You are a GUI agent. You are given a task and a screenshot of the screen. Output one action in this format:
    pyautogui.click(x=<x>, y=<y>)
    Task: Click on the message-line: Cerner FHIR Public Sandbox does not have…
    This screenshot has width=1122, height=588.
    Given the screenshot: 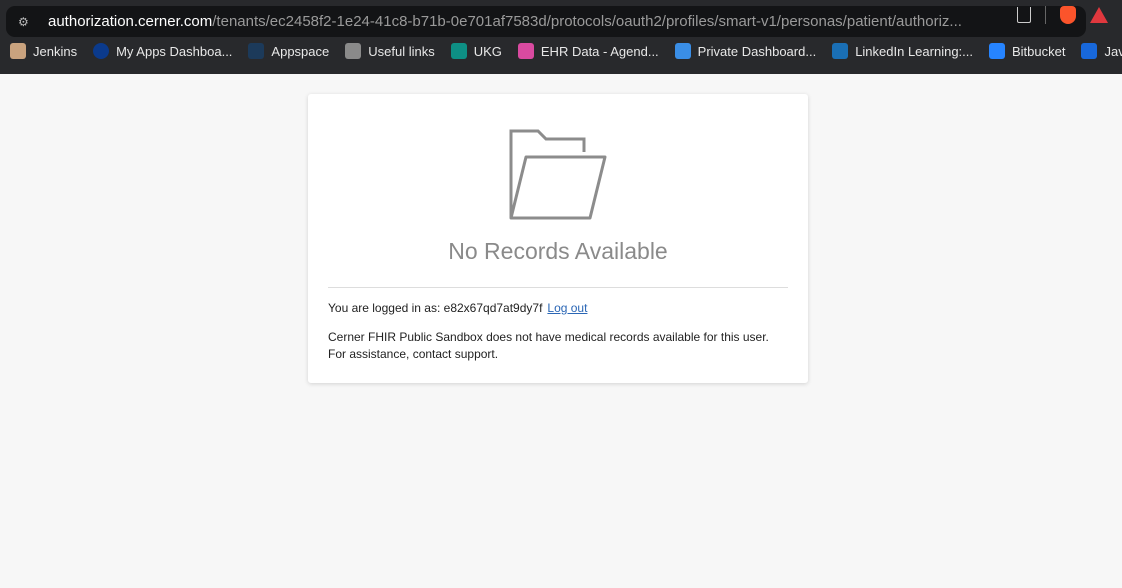 What is the action you would take?
    pyautogui.click(x=548, y=337)
    